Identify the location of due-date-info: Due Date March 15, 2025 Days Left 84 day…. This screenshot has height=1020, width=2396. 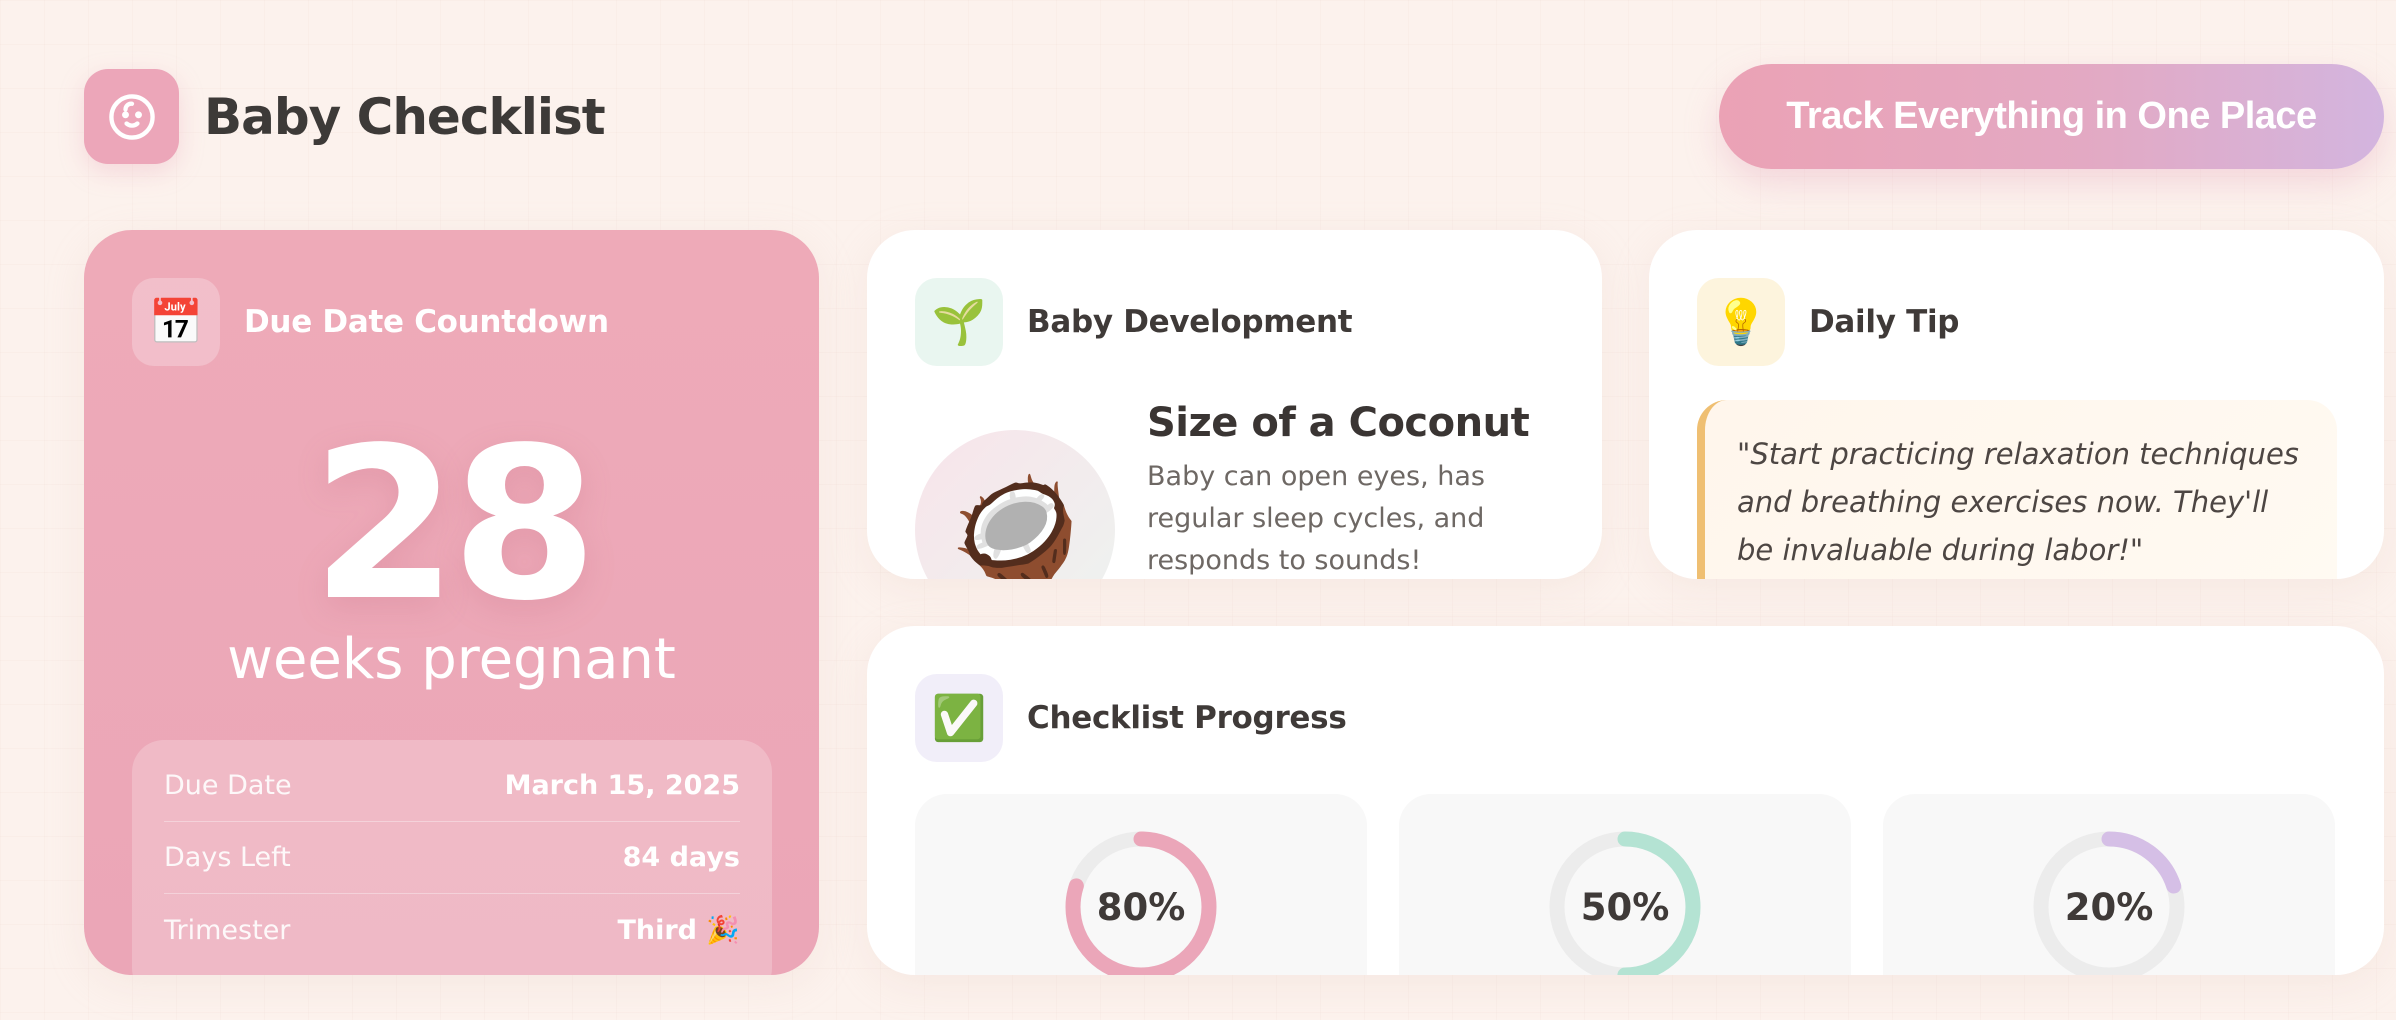
(452, 857).